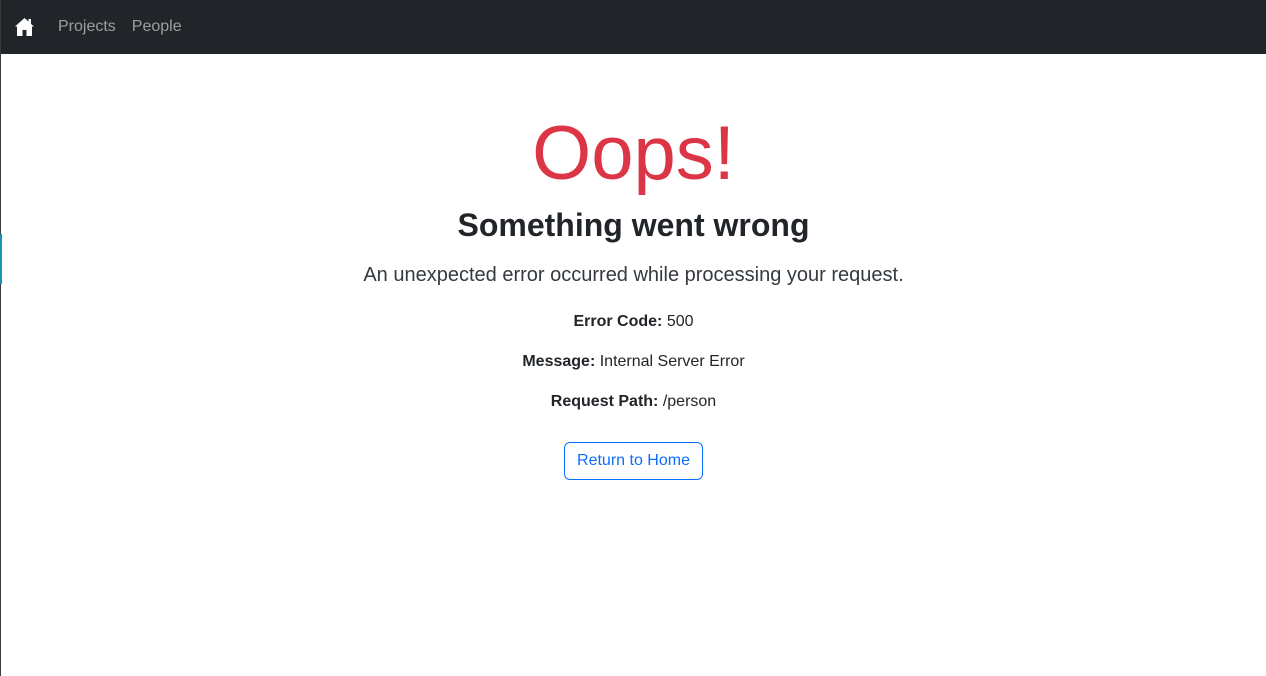 This screenshot has width=1266, height=676. Describe the element at coordinates (633, 153) in the screenshot. I see `error-title: Oops!` at that location.